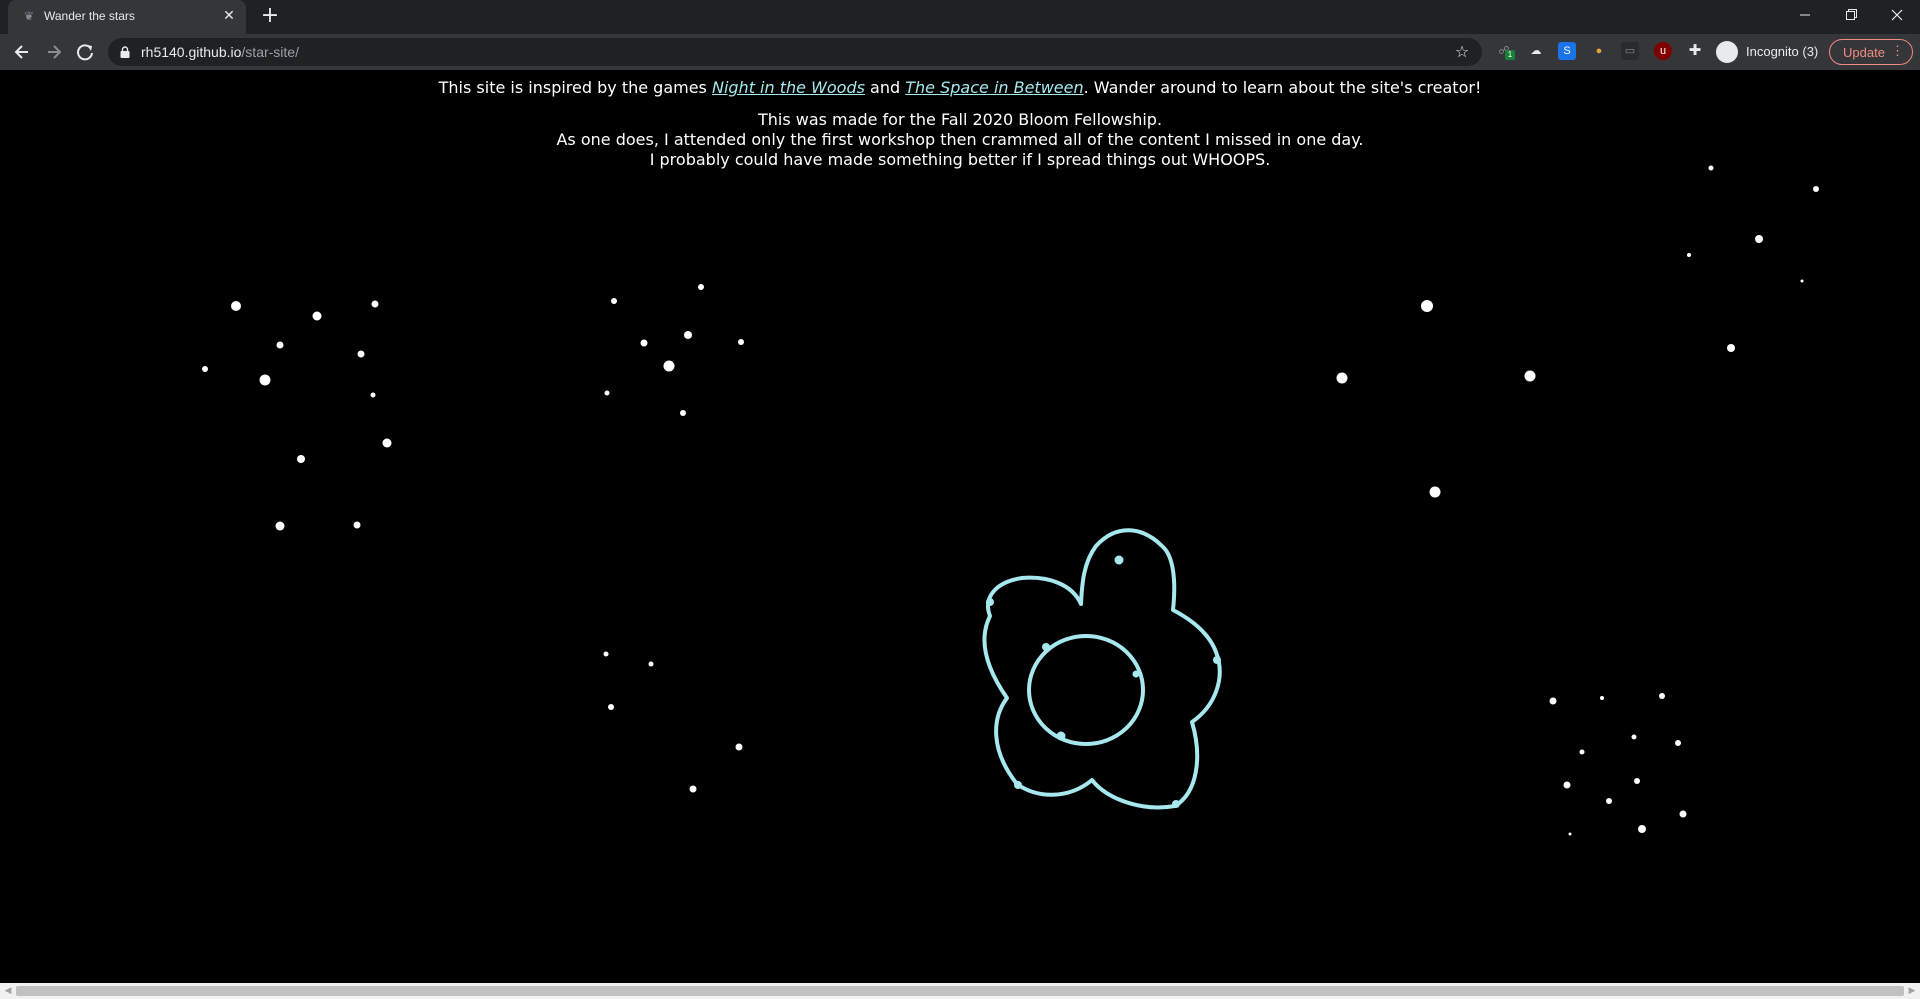 This screenshot has width=1920, height=999. I want to click on extension-s-icon: S, so click(1567, 51).